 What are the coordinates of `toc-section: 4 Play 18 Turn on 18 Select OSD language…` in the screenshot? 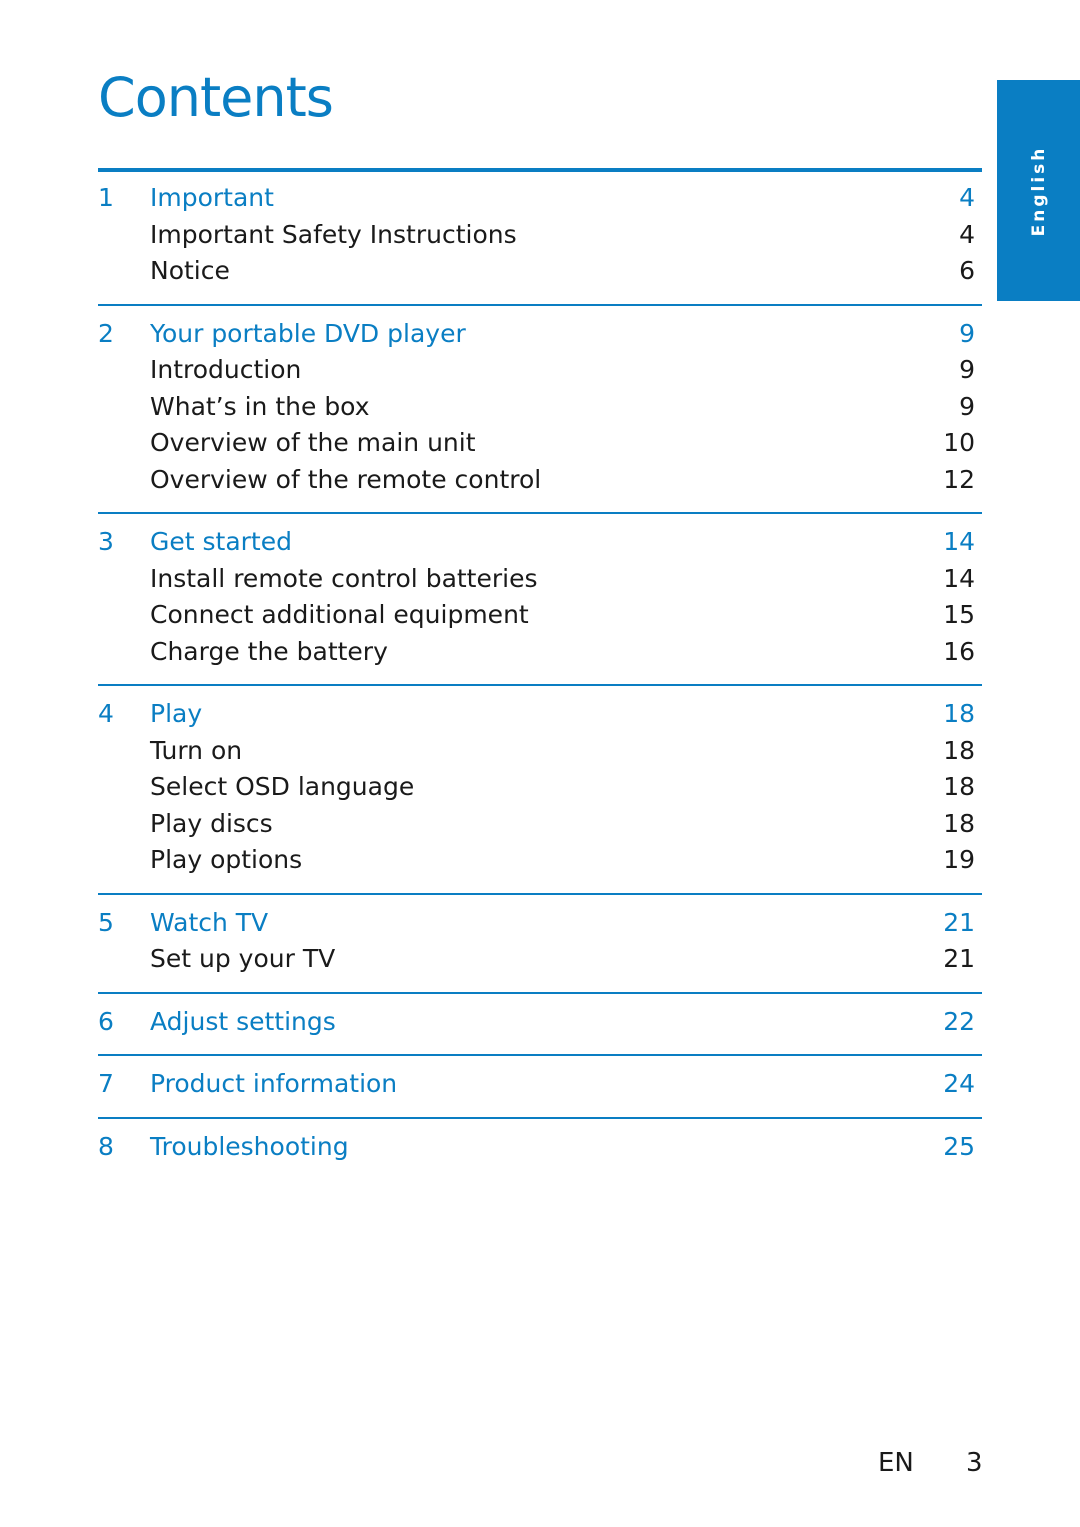 It's located at (540, 788).